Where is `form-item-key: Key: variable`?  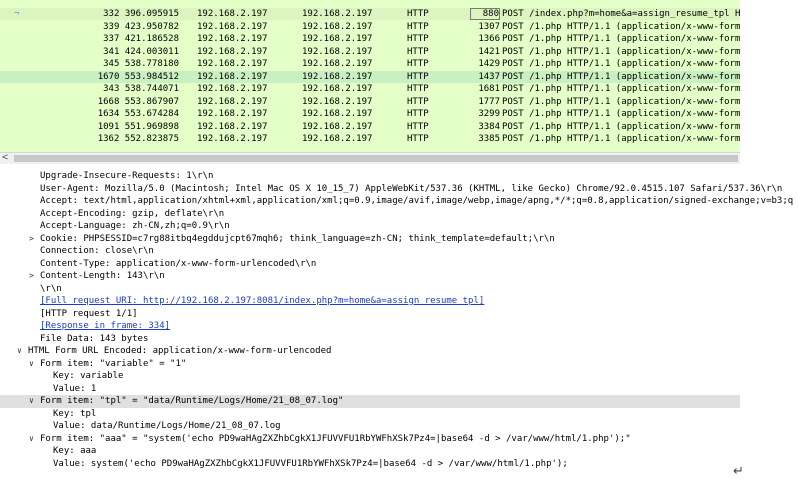
form-item-key: Key: variable is located at coordinates (370, 376).